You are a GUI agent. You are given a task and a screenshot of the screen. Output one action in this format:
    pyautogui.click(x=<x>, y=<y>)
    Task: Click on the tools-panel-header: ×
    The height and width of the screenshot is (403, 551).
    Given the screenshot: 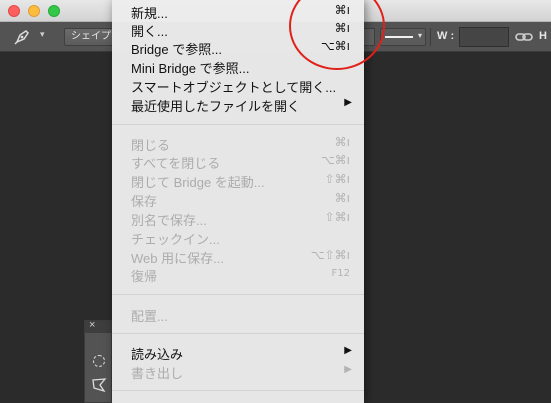 What is the action you would take?
    pyautogui.click(x=98, y=326)
    